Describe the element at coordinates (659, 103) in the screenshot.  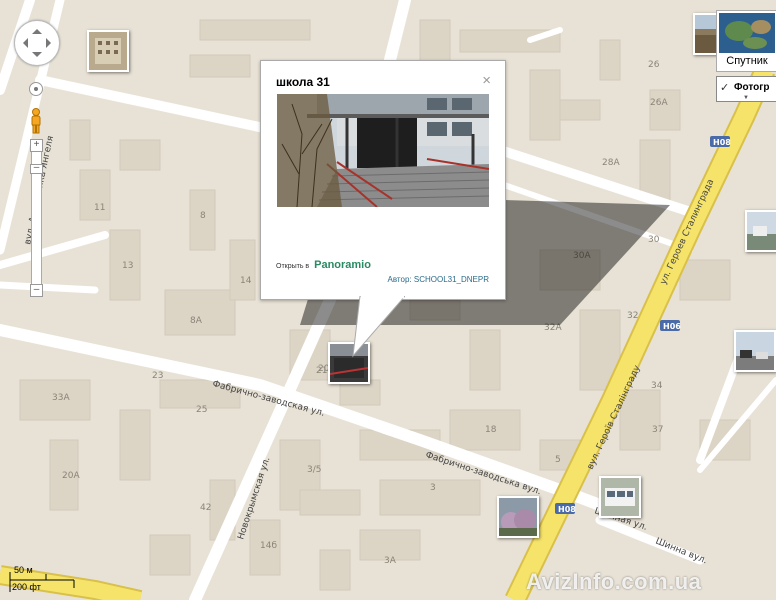
I see `building-number: 26А` at that location.